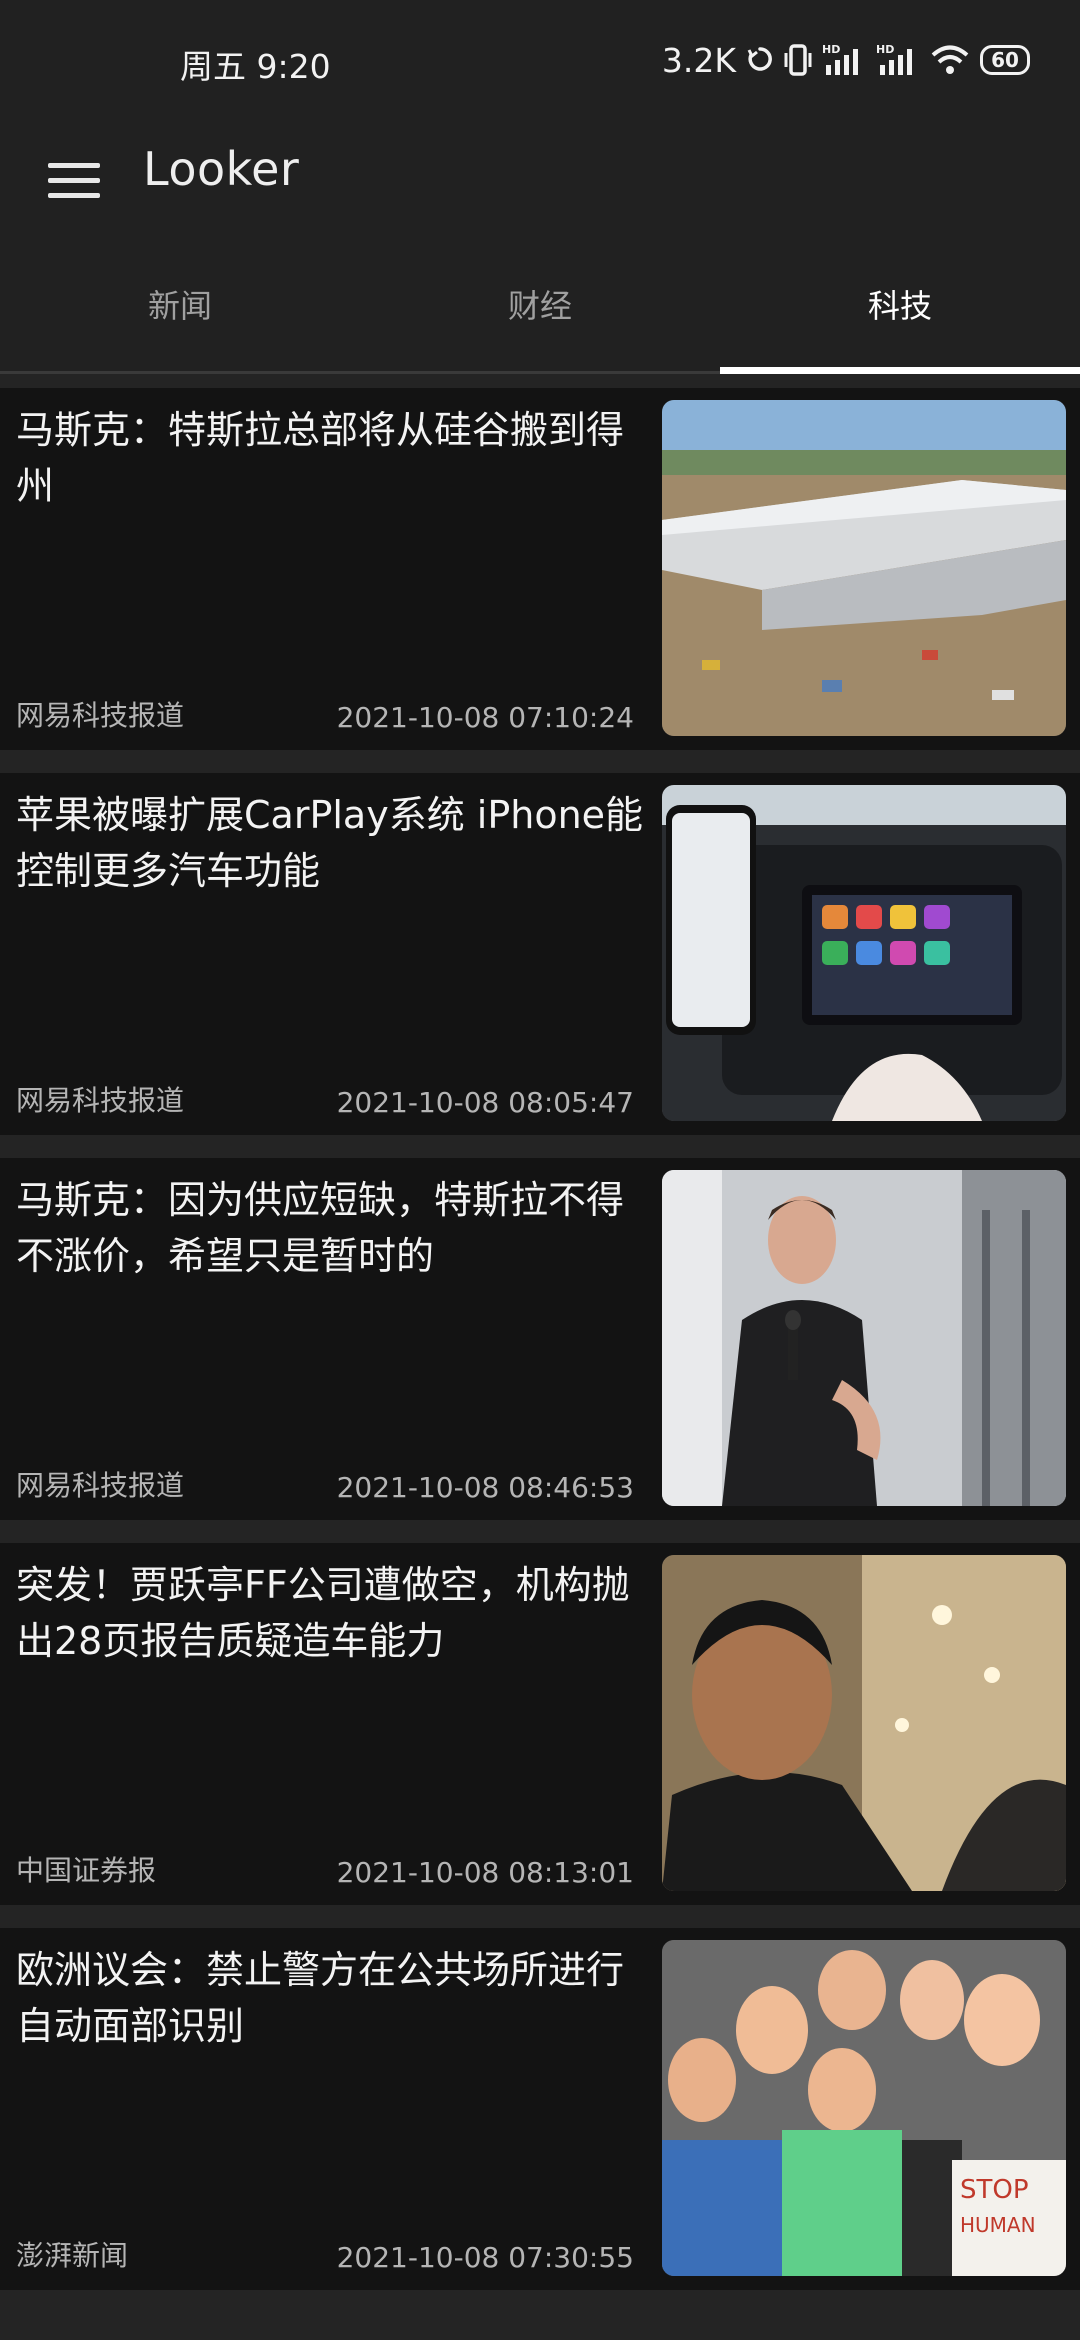 This screenshot has height=2340, width=1080. What do you see at coordinates (1005, 60) in the screenshot?
I see `battery-icon: 60` at bounding box center [1005, 60].